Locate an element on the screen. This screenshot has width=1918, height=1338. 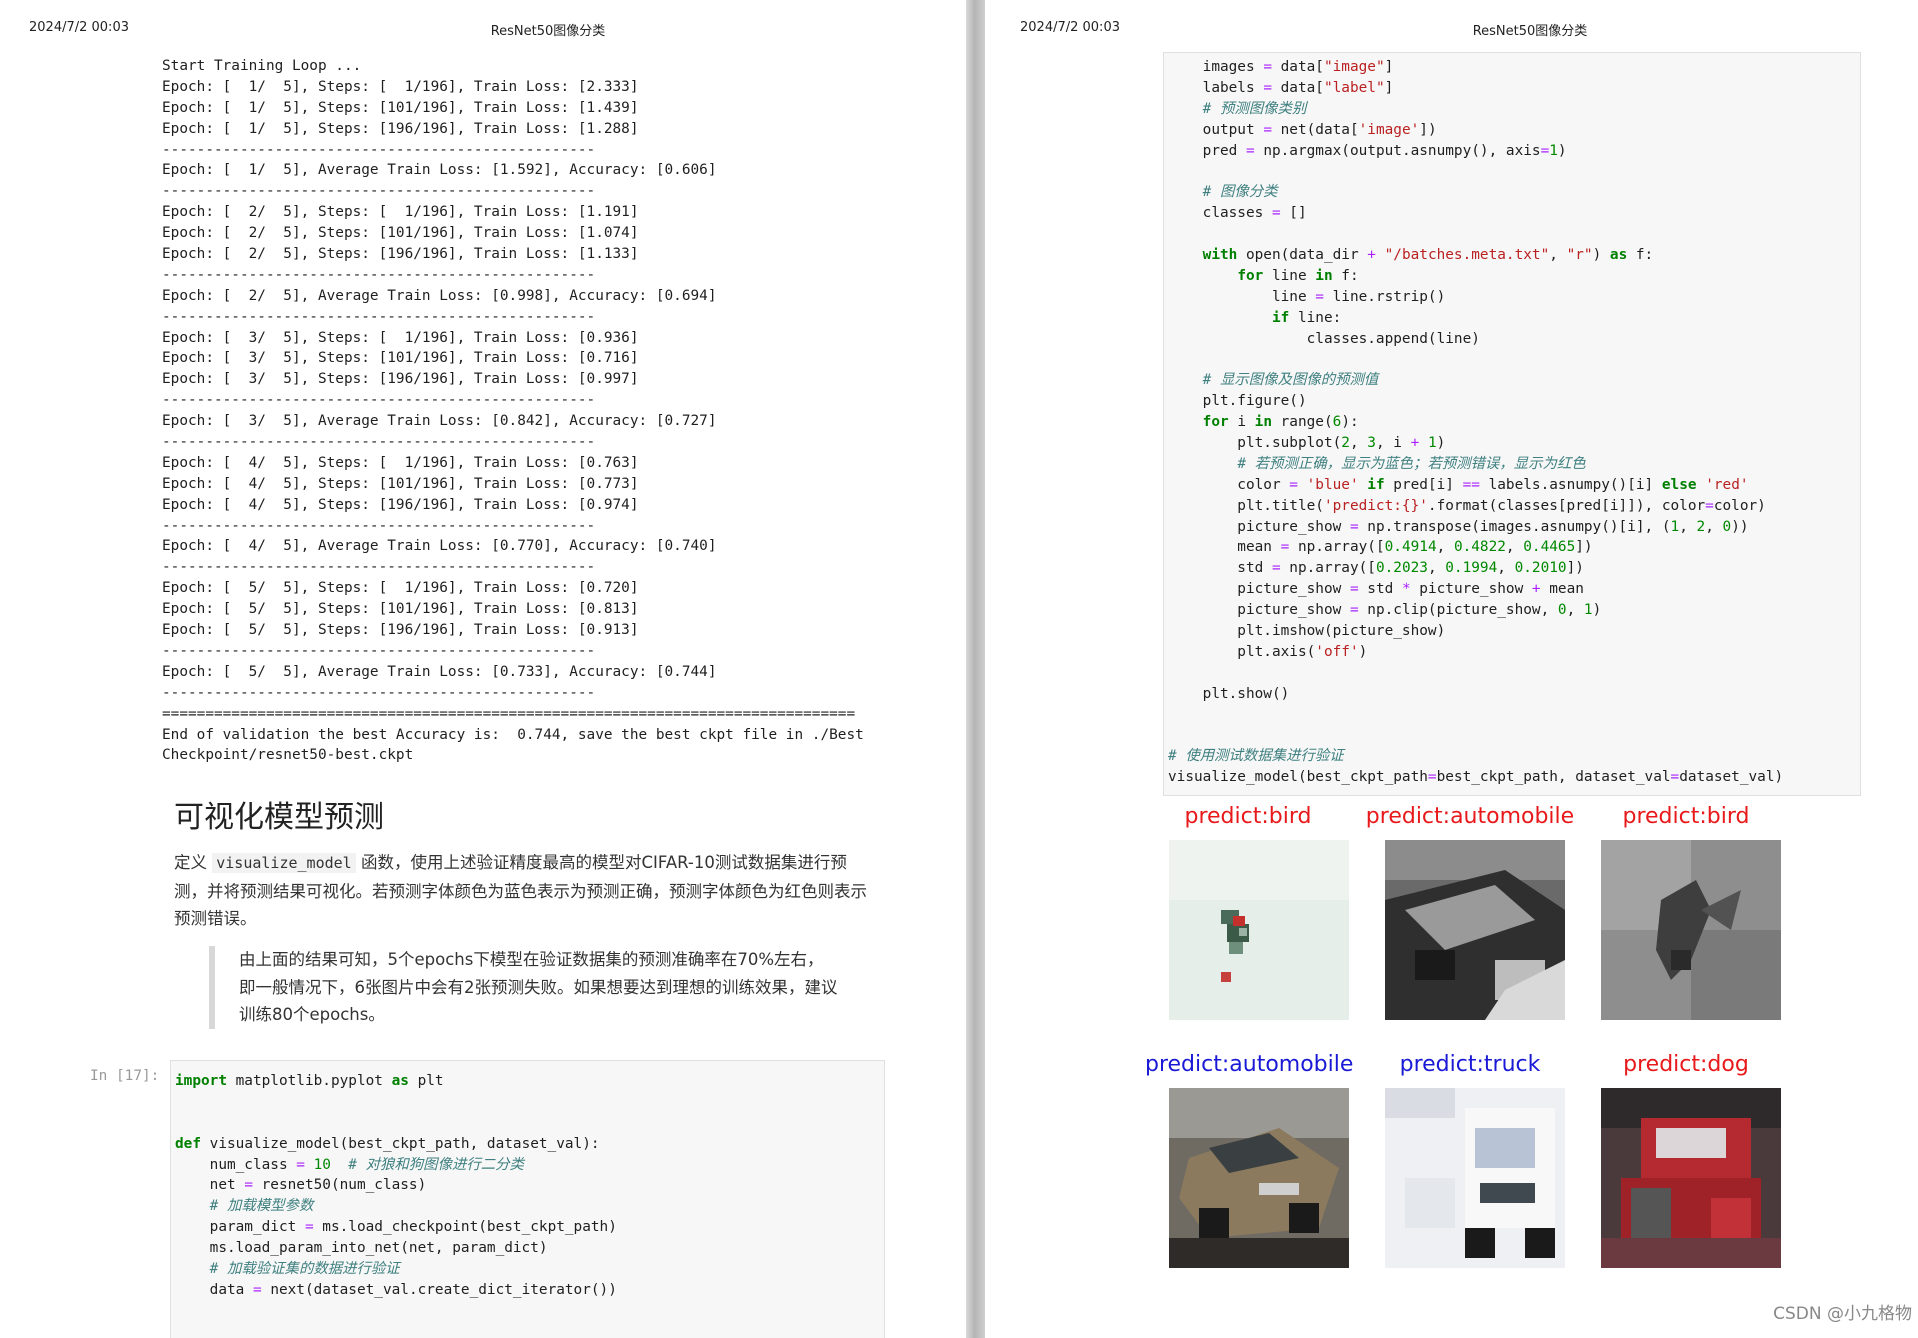
code-line: picture_show = std * picture_show + mean is located at coordinates (1514, 589).